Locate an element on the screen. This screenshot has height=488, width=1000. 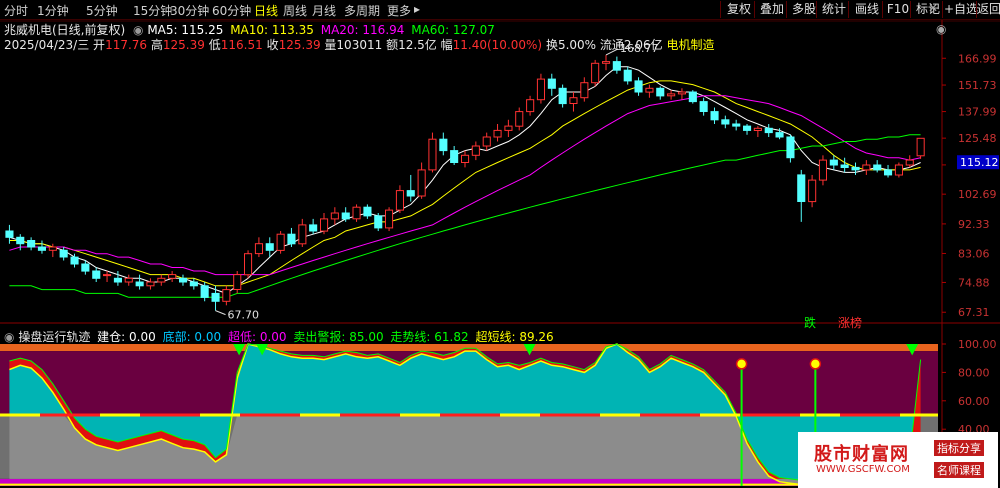
period-60min: 60分钟 is located at coordinates (231, 10).